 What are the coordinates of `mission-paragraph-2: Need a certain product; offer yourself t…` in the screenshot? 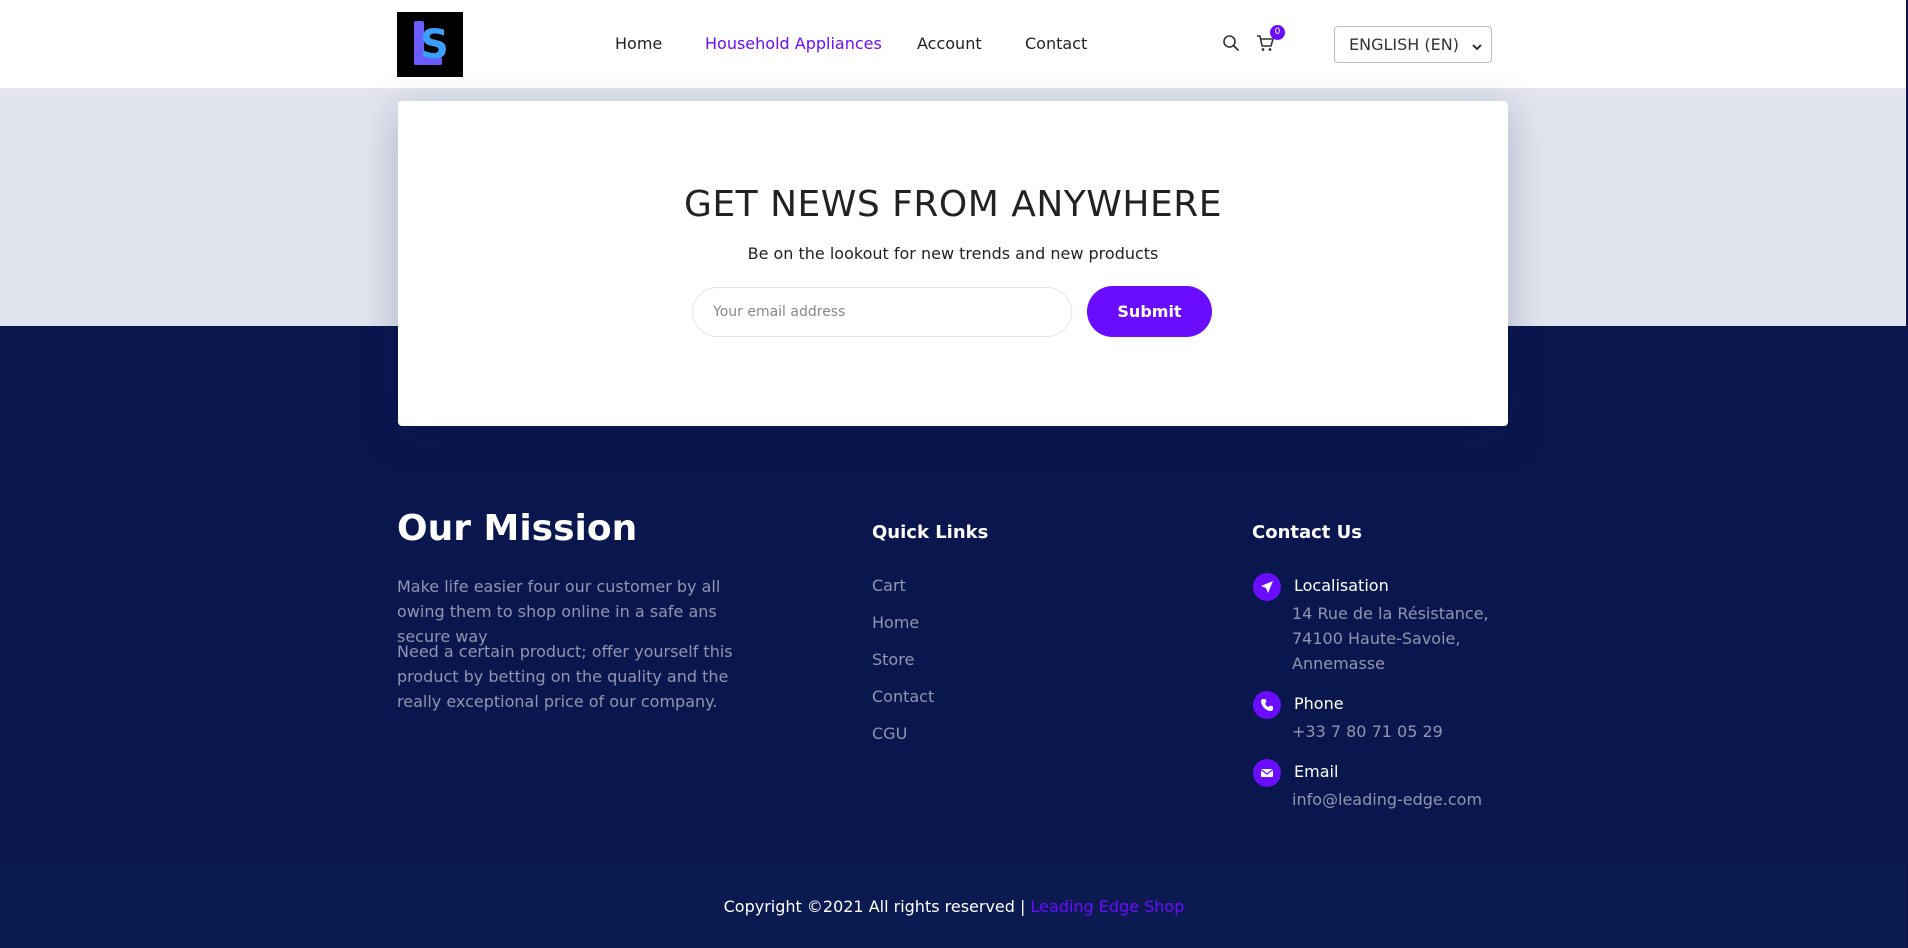 It's located at (565, 676).